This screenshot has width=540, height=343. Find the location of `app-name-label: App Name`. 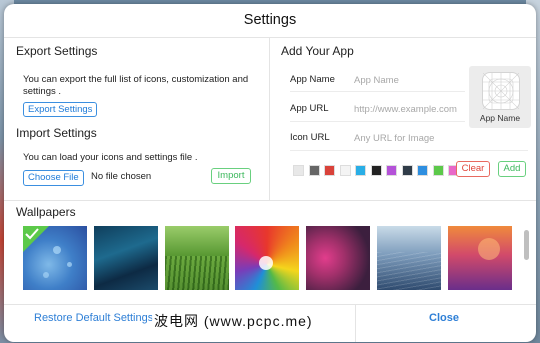

app-name-label: App Name is located at coordinates (312, 79).